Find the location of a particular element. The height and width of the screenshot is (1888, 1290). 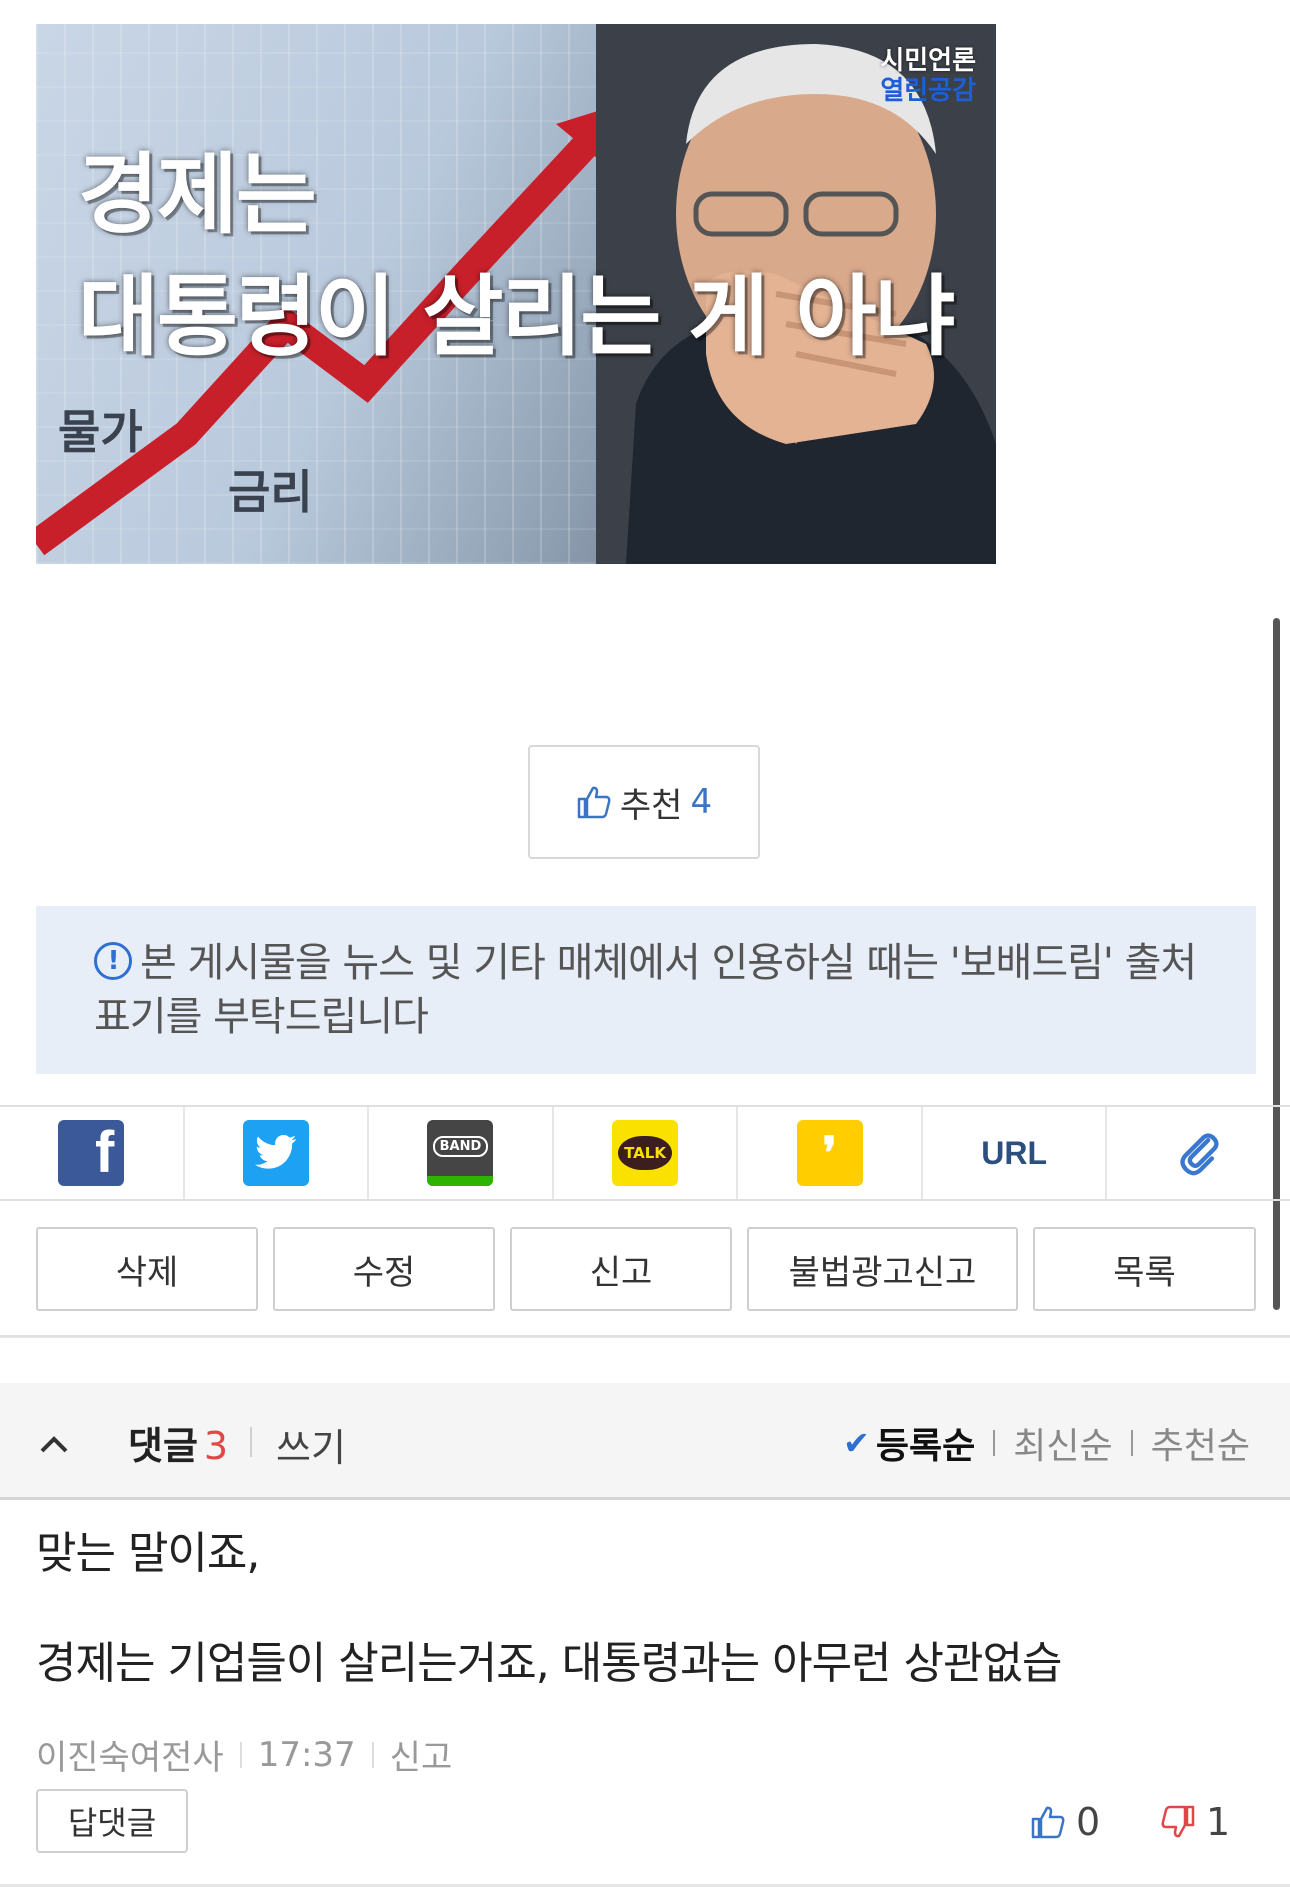

kakaostory-icon: ❜ is located at coordinates (829, 1153).